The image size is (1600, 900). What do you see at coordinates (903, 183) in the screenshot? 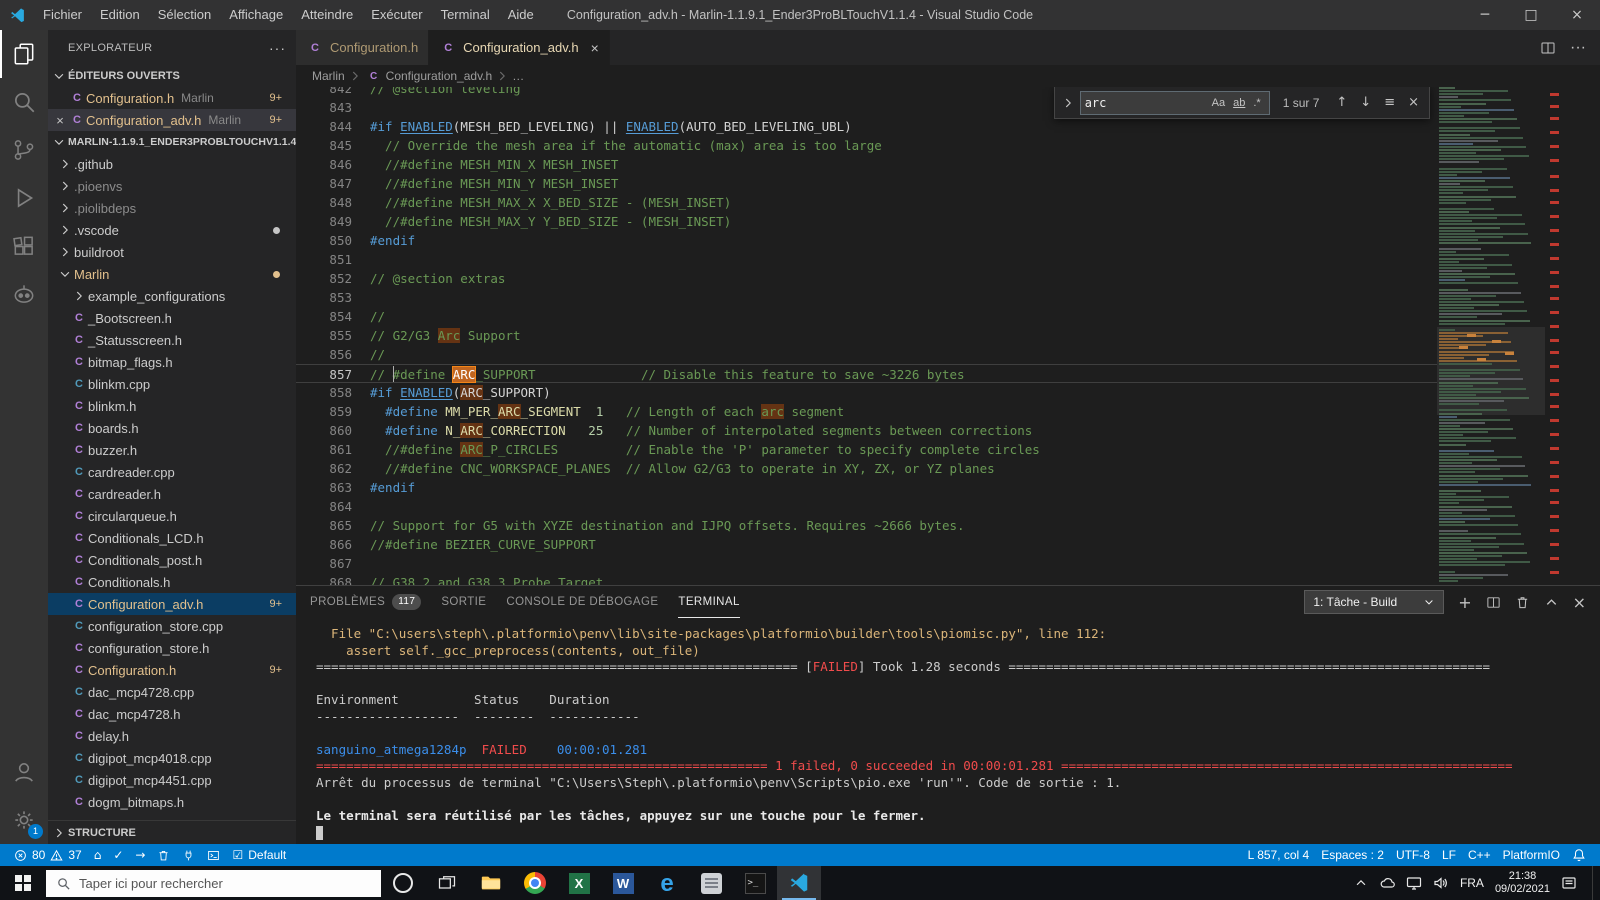
I see `code-text: //#define MESH_MIN_Y MESH_INSET` at bounding box center [903, 183].